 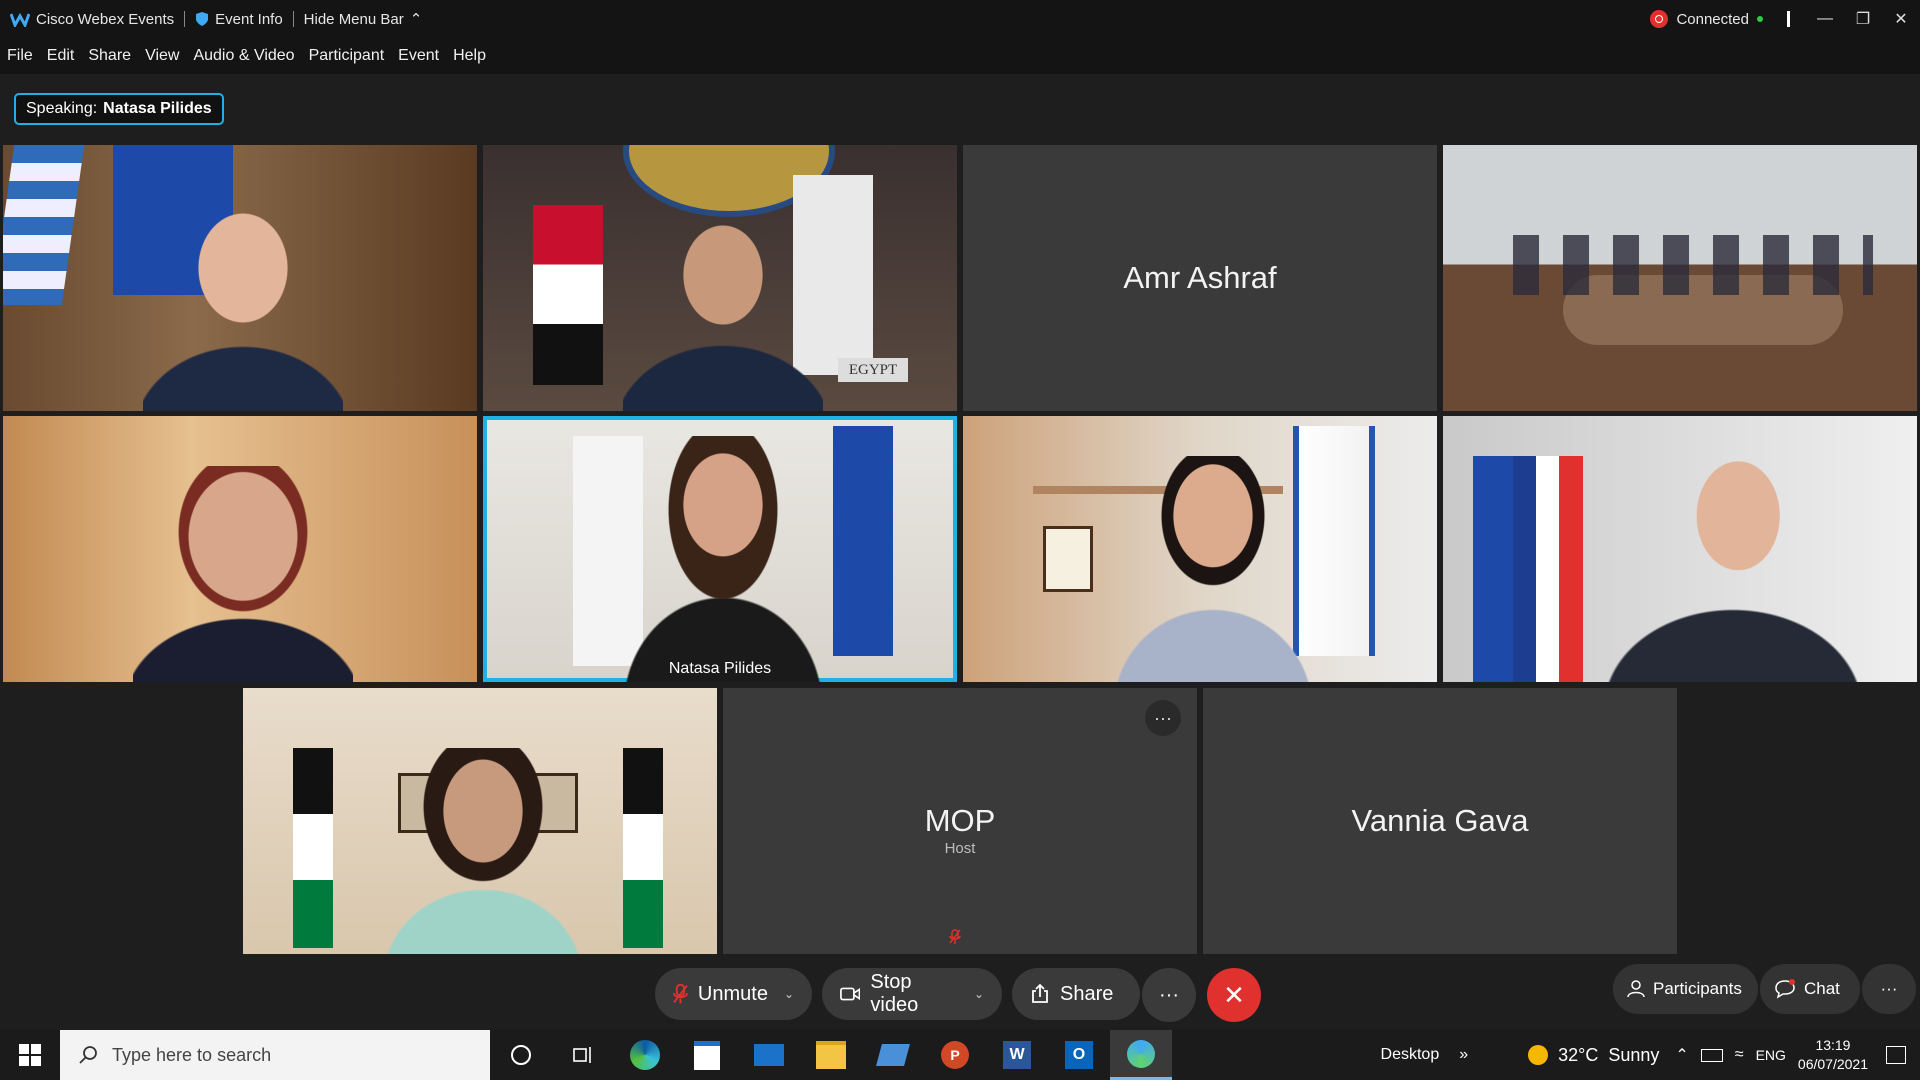 I want to click on panel-more-button: ···, so click(x=1889, y=989).